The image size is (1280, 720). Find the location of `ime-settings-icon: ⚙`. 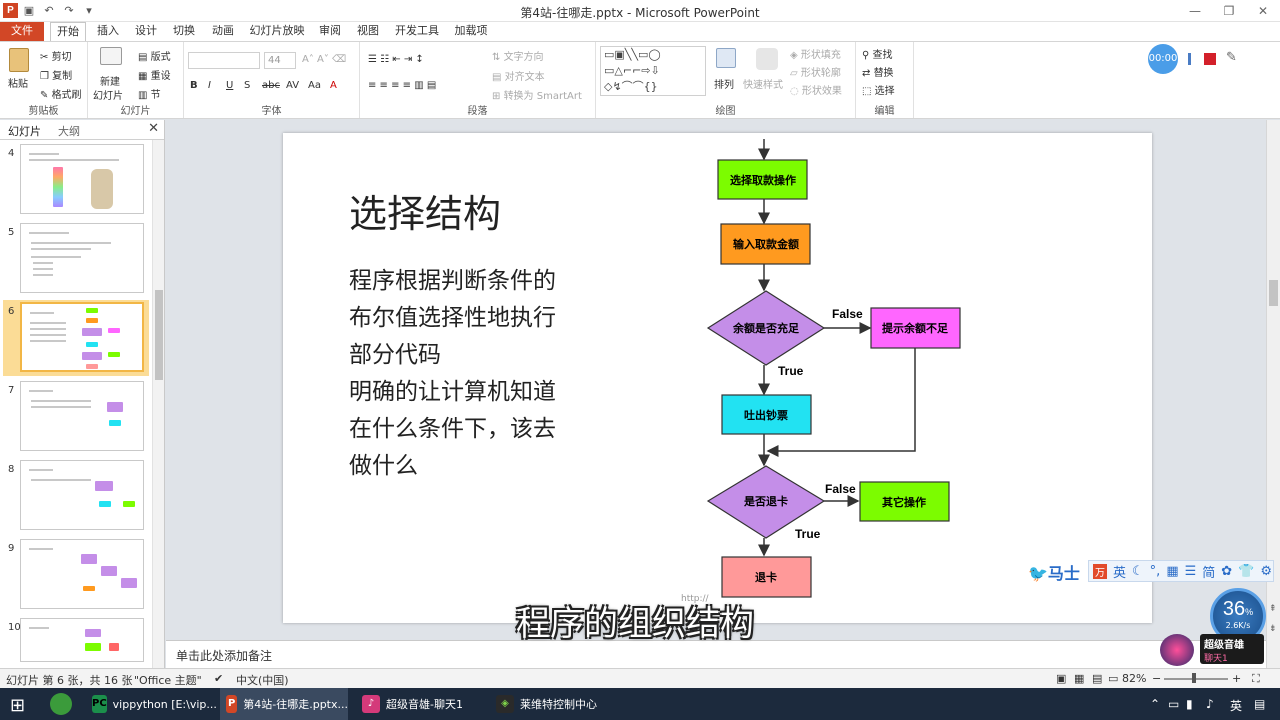

ime-settings-icon: ⚙ is located at coordinates (1266, 571).